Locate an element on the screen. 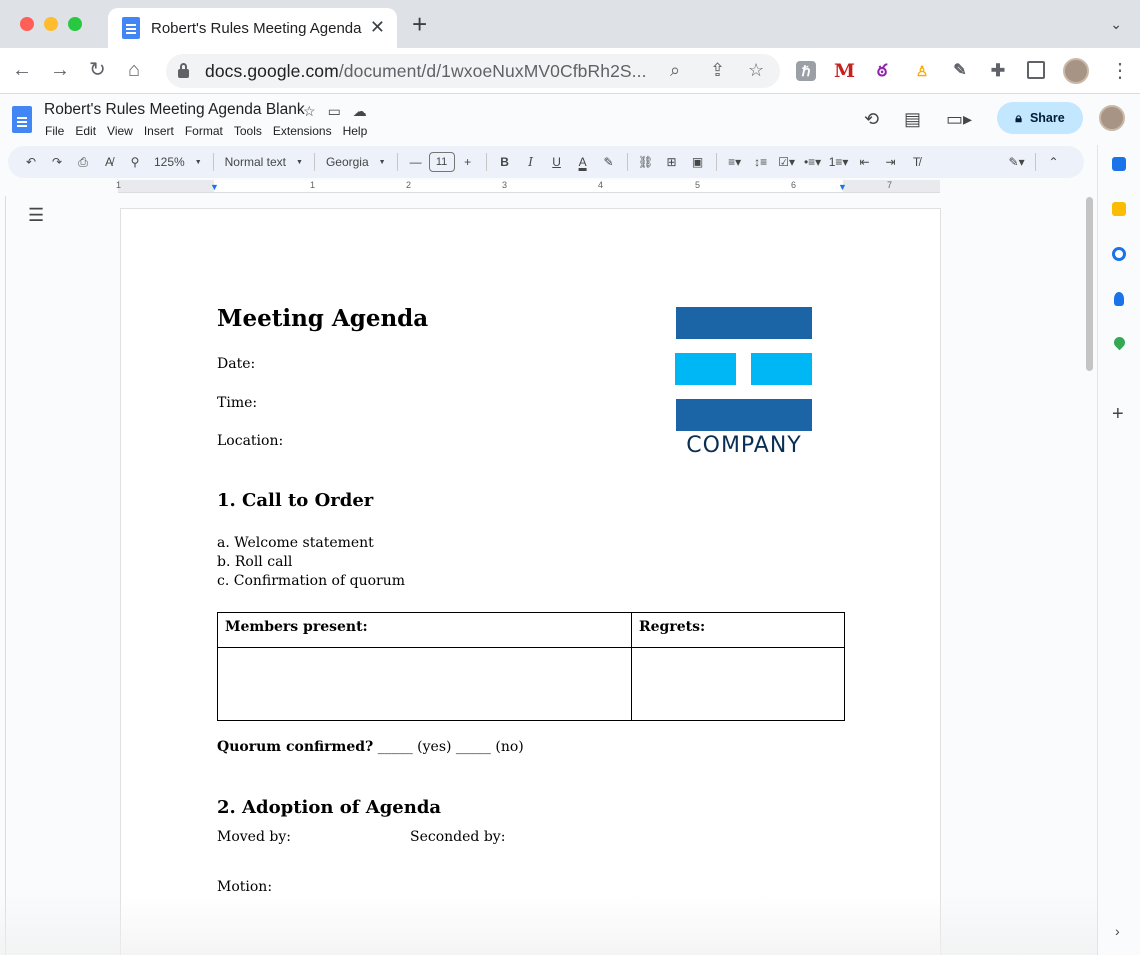  expand-panel-chevron-icon: › is located at coordinates (1117, 931).